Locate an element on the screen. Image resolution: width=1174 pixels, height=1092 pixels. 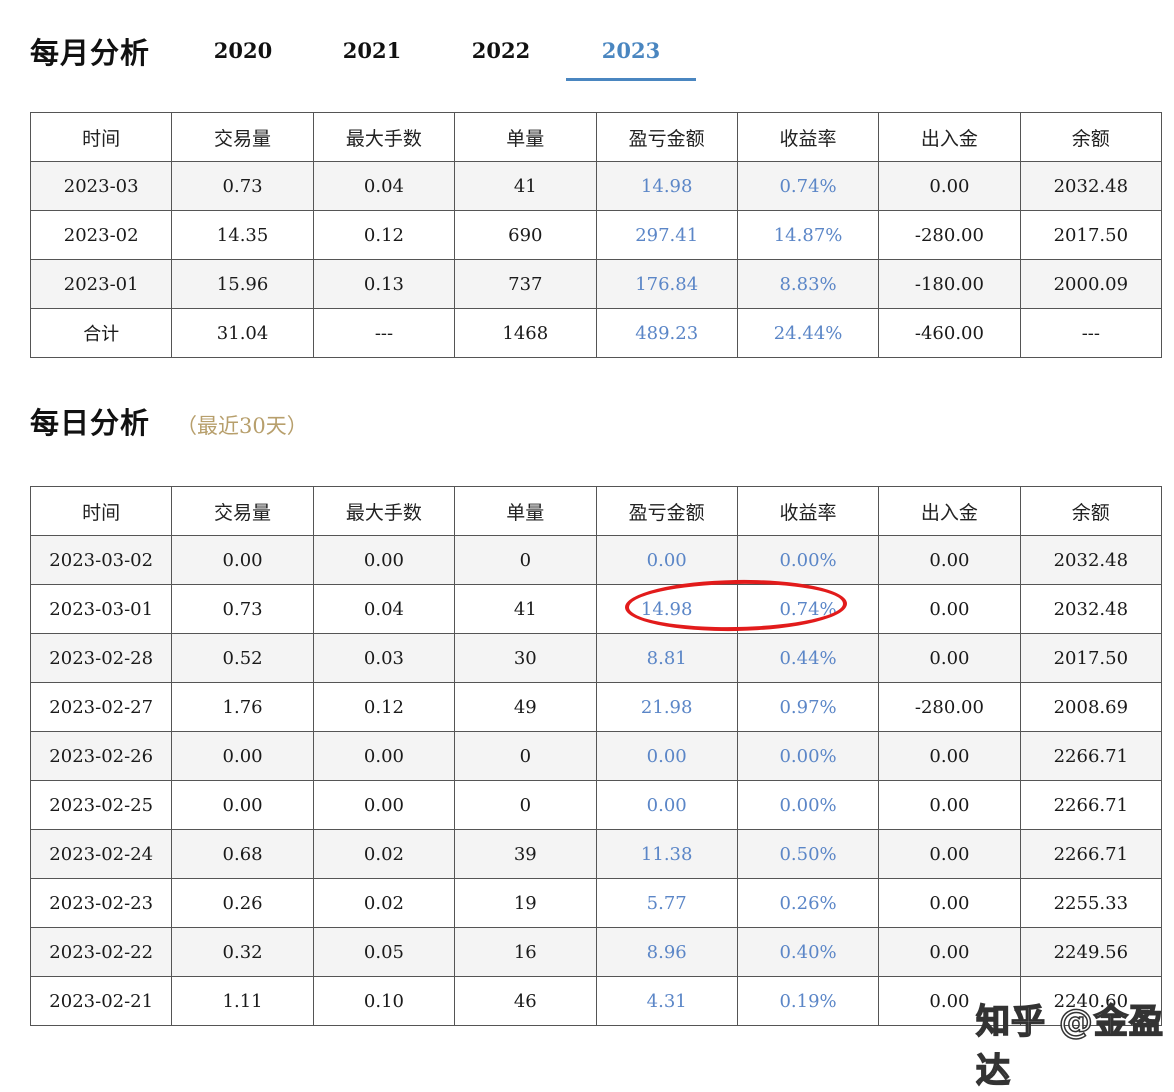
cell-balance: 2000.09 is located at coordinates (1091, 284).